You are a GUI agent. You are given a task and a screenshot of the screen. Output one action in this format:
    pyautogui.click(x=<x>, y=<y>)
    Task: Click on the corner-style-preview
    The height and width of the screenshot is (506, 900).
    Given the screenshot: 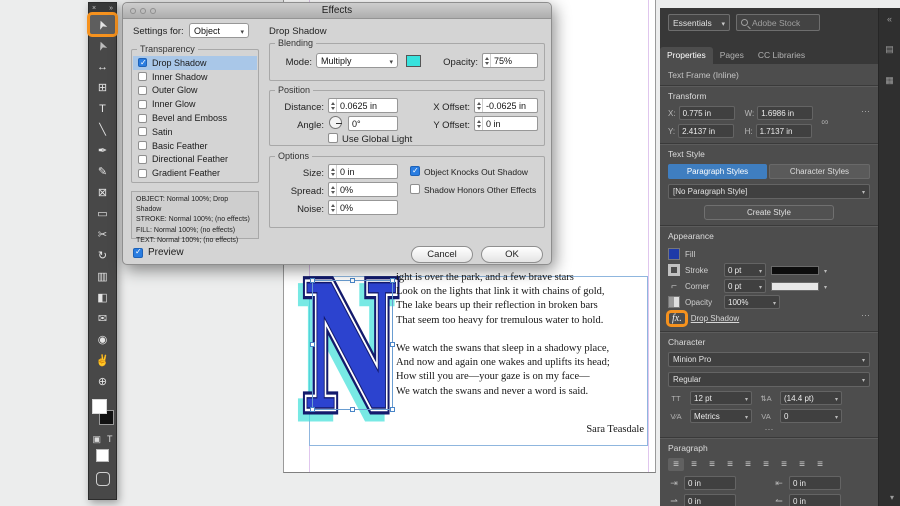 What is the action you would take?
    pyautogui.click(x=795, y=286)
    